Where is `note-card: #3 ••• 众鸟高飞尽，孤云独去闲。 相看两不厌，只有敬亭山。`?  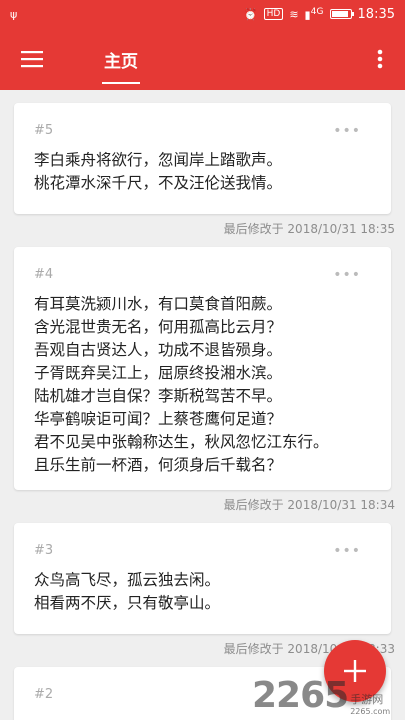
note-card: #3 ••• 众鸟高飞尽，孤云独去闲。 相看两不厌，只有敬亭山。 is located at coordinates (202, 578).